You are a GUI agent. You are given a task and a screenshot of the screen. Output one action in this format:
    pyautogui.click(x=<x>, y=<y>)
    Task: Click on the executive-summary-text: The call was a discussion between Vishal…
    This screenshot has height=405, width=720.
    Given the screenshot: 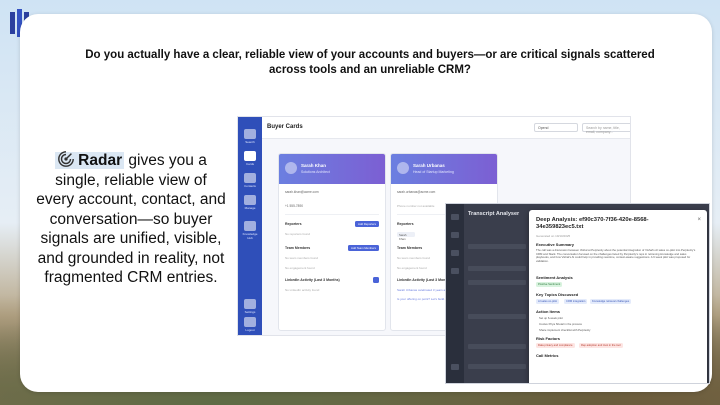 What is the action you would take?
    pyautogui.click(x=616, y=255)
    